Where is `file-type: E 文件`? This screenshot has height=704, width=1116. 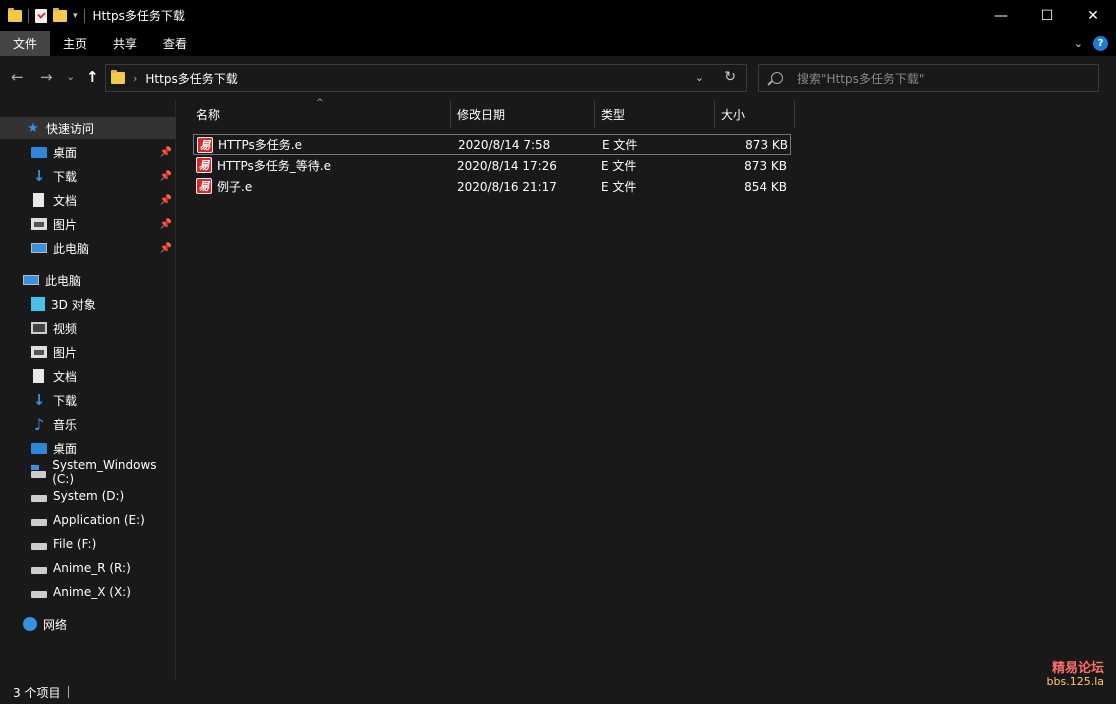
file-type: E 文件 is located at coordinates (619, 187).